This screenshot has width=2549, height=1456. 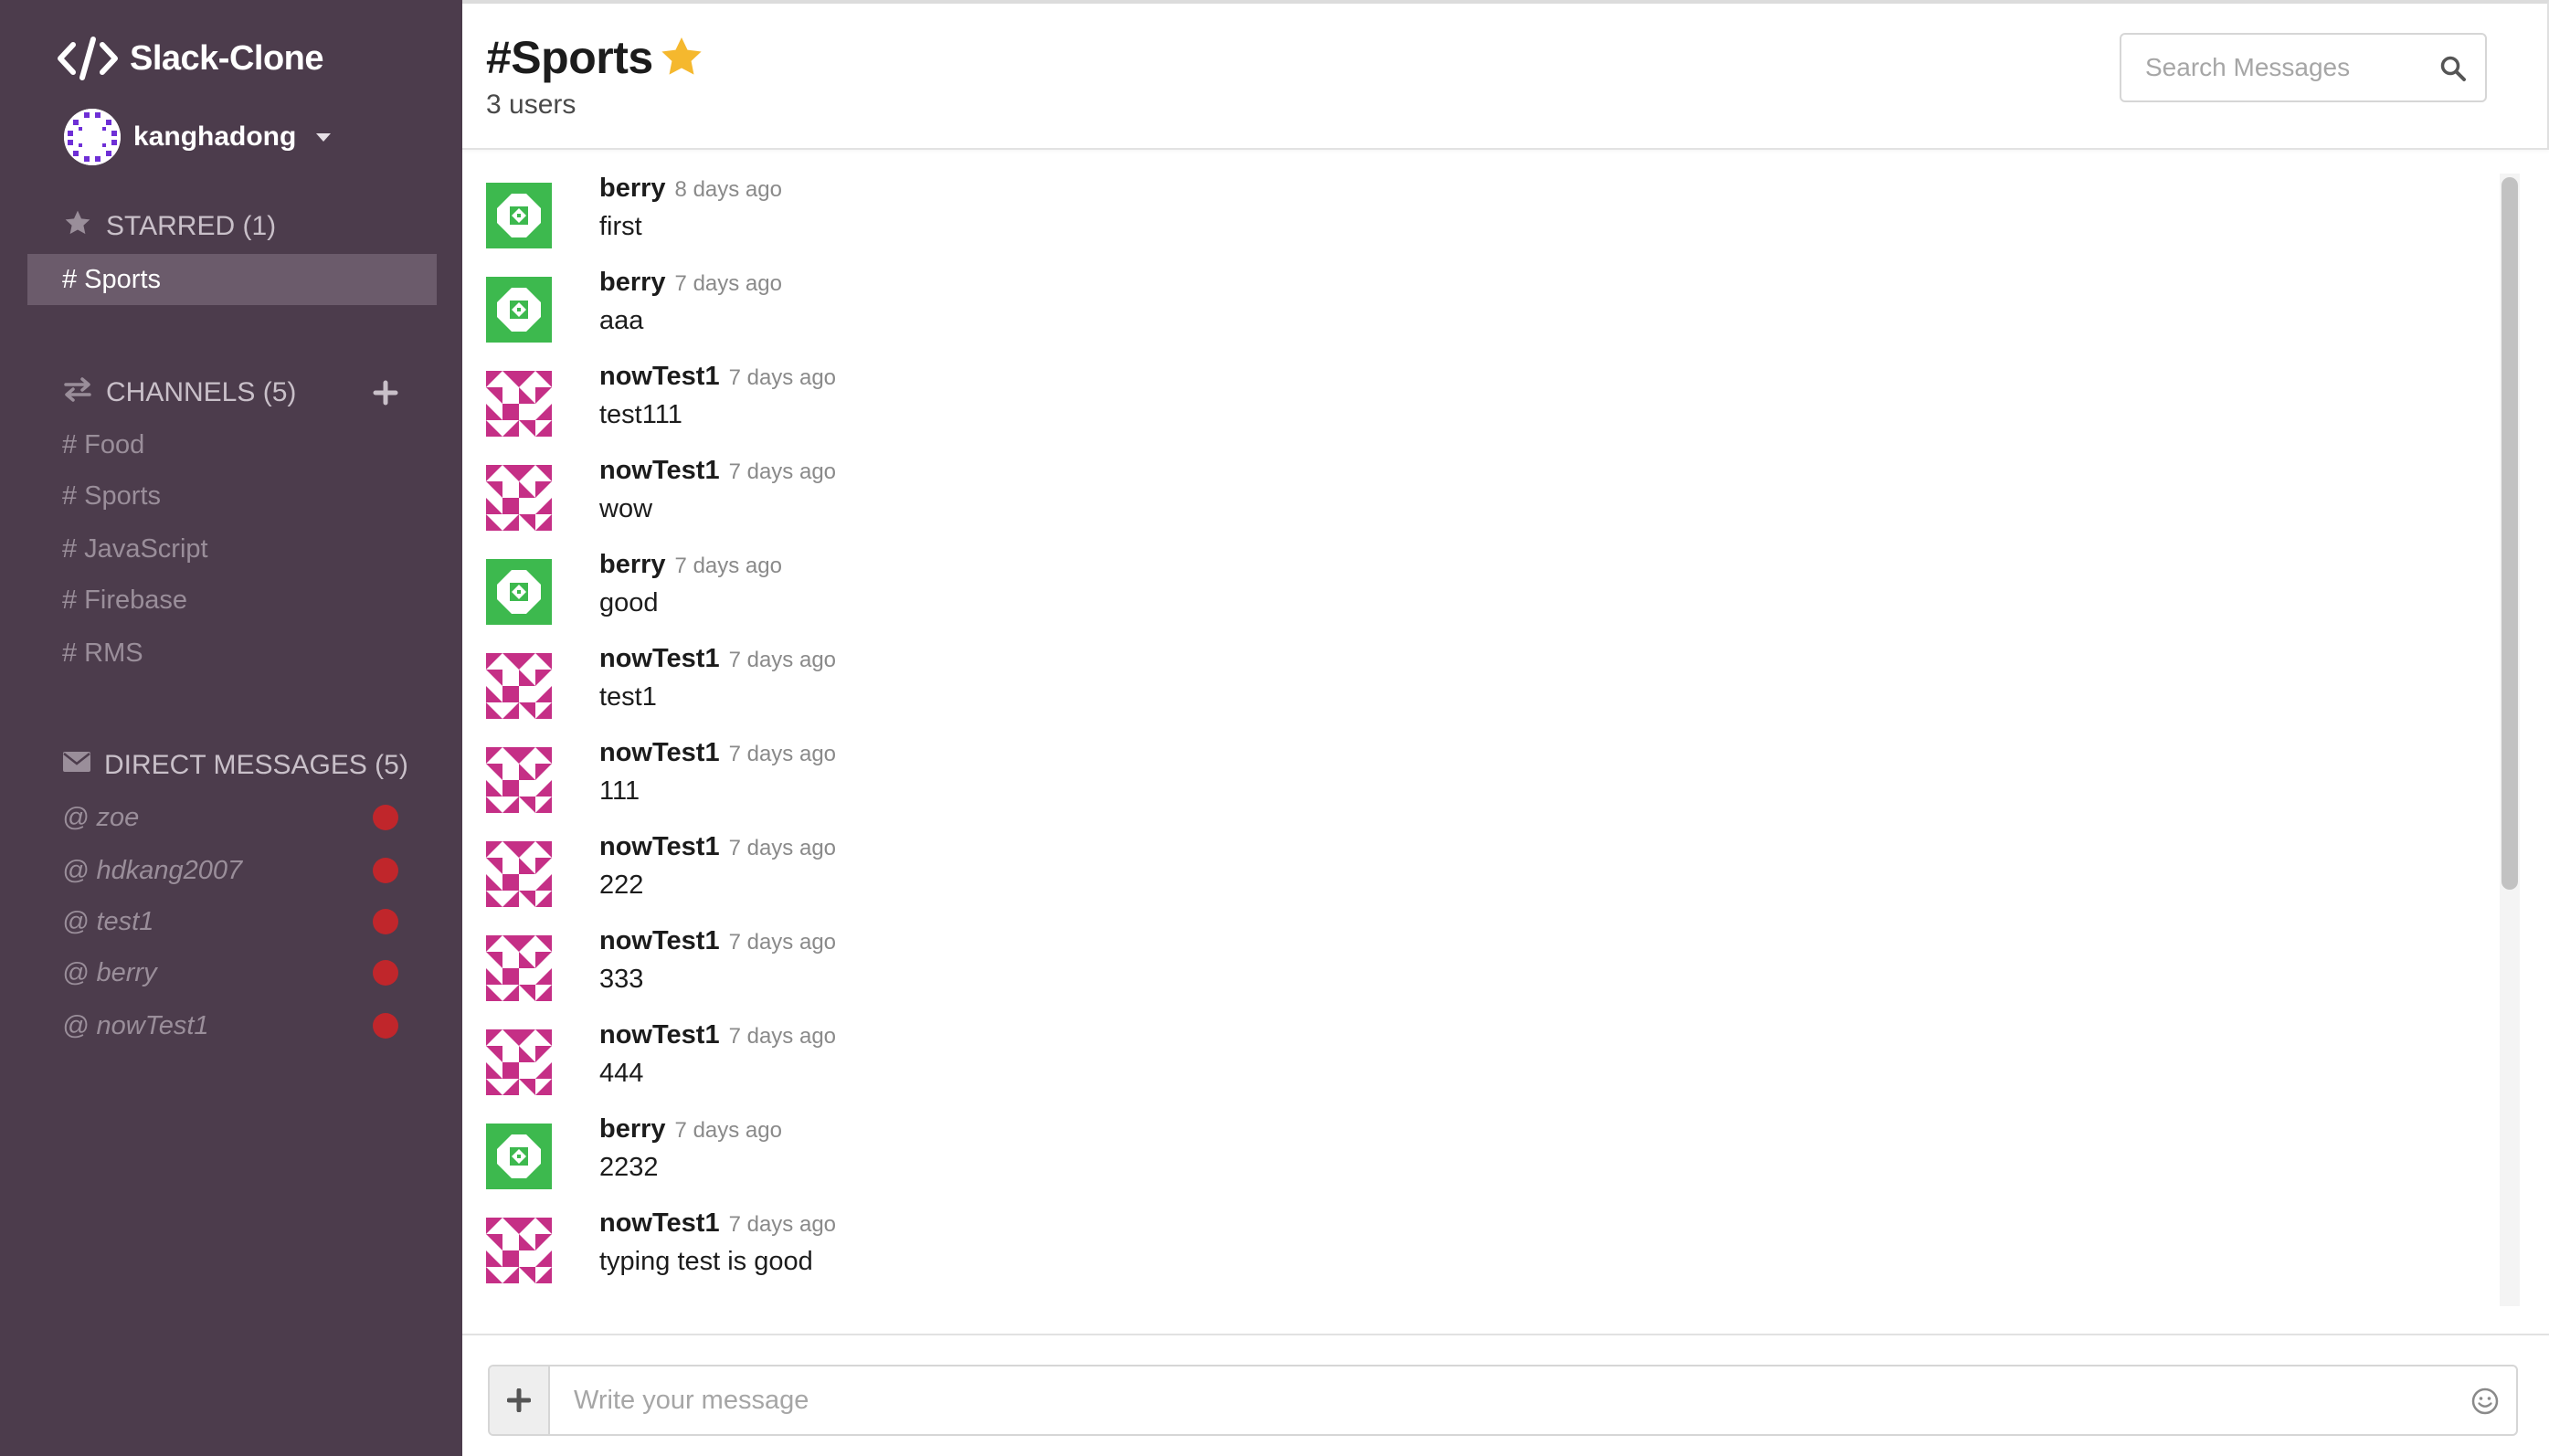 What do you see at coordinates (629, 603) in the screenshot?
I see `message-text: good` at bounding box center [629, 603].